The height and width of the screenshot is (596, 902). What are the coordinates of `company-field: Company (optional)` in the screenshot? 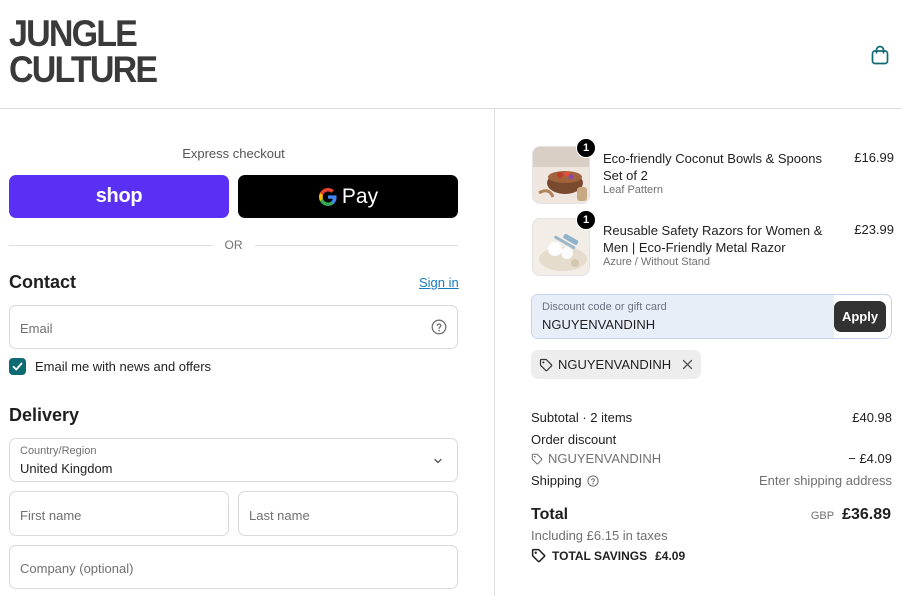 It's located at (233, 567).